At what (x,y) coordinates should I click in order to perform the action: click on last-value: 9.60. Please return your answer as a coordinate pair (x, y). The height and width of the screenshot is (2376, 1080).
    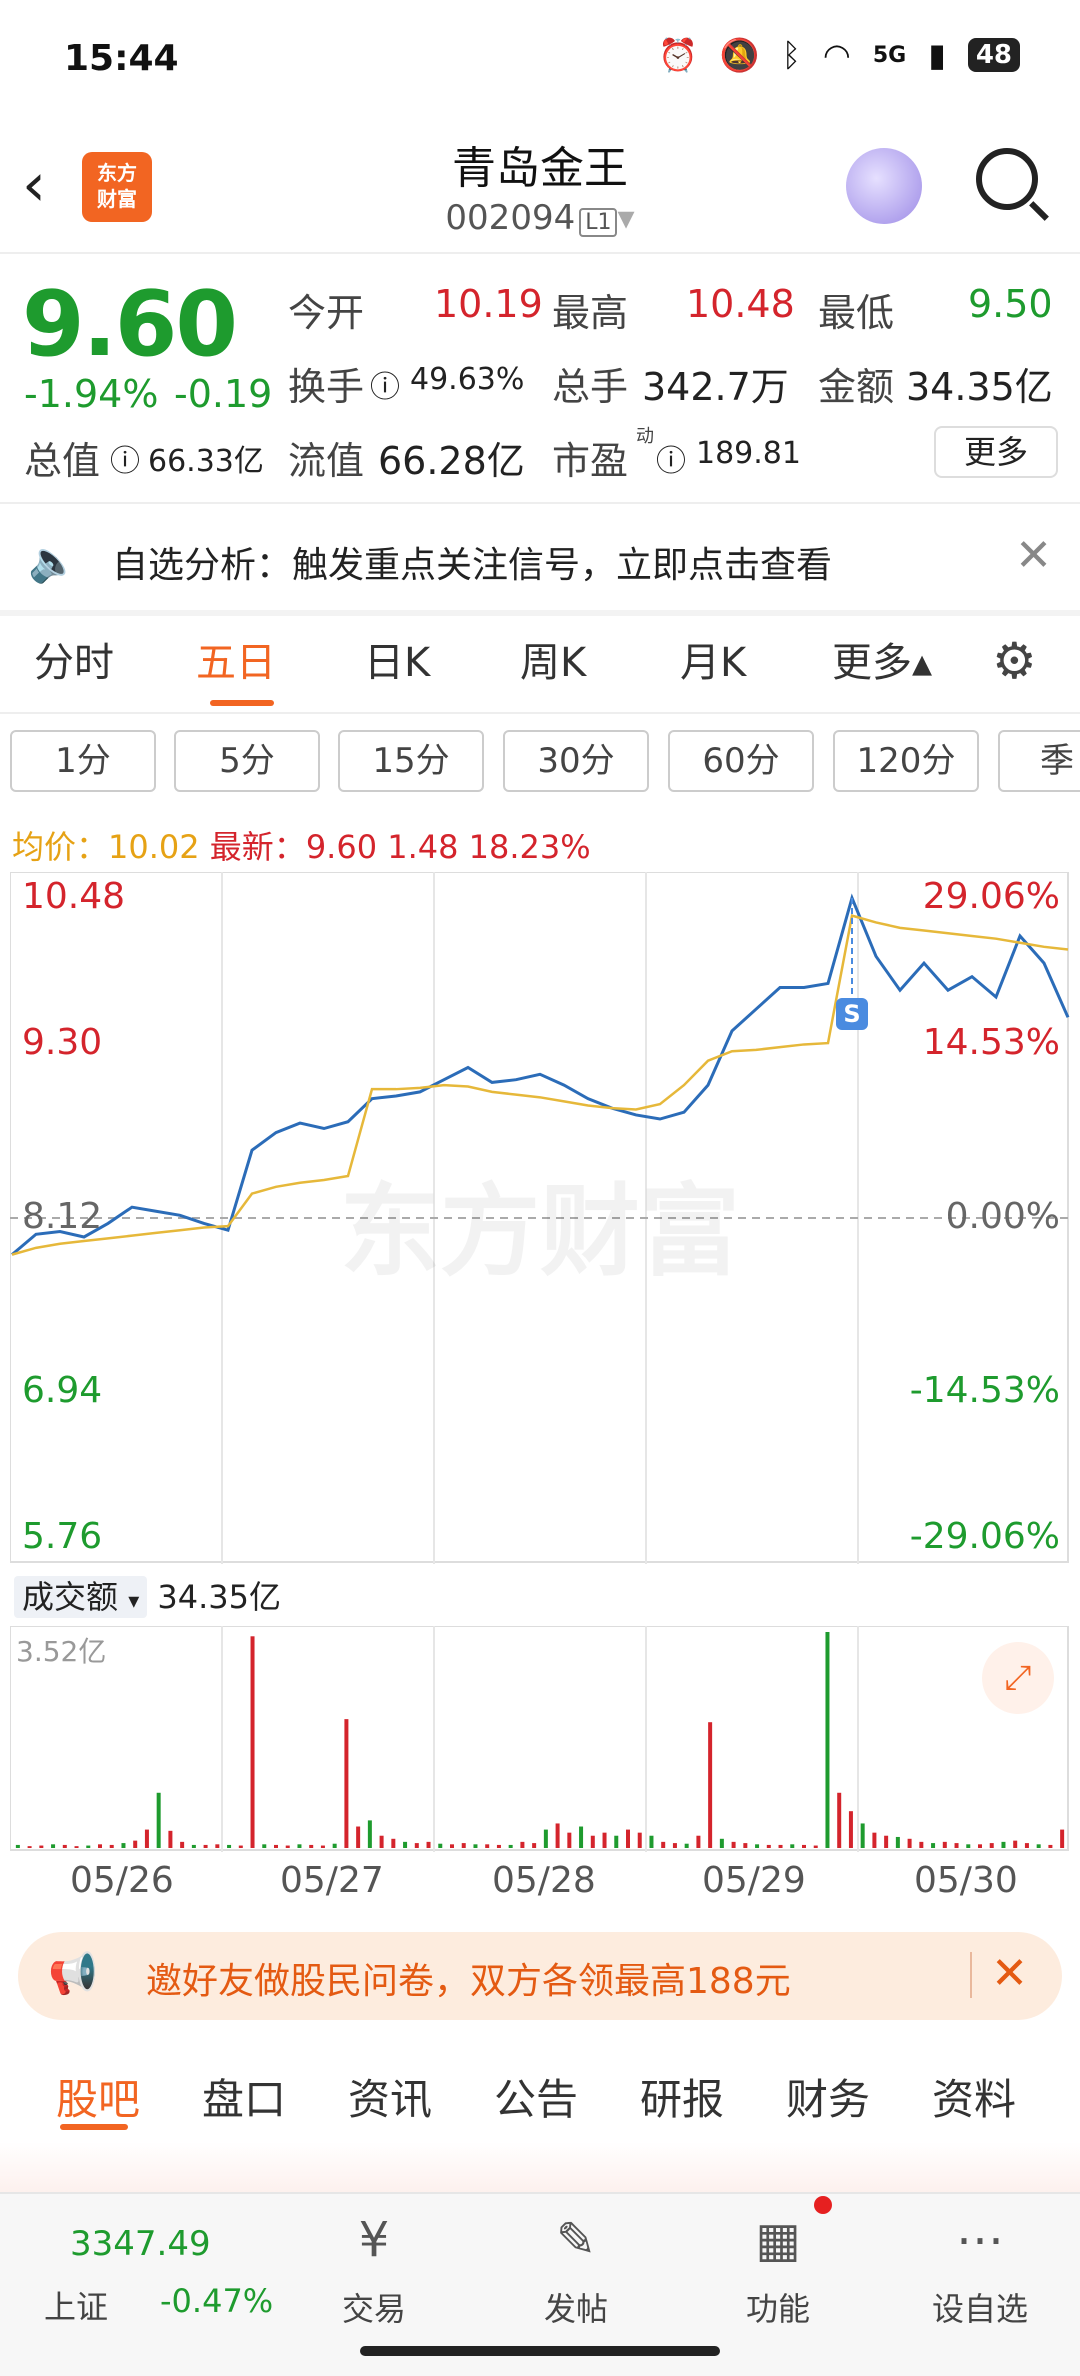
    Looking at the image, I should click on (341, 847).